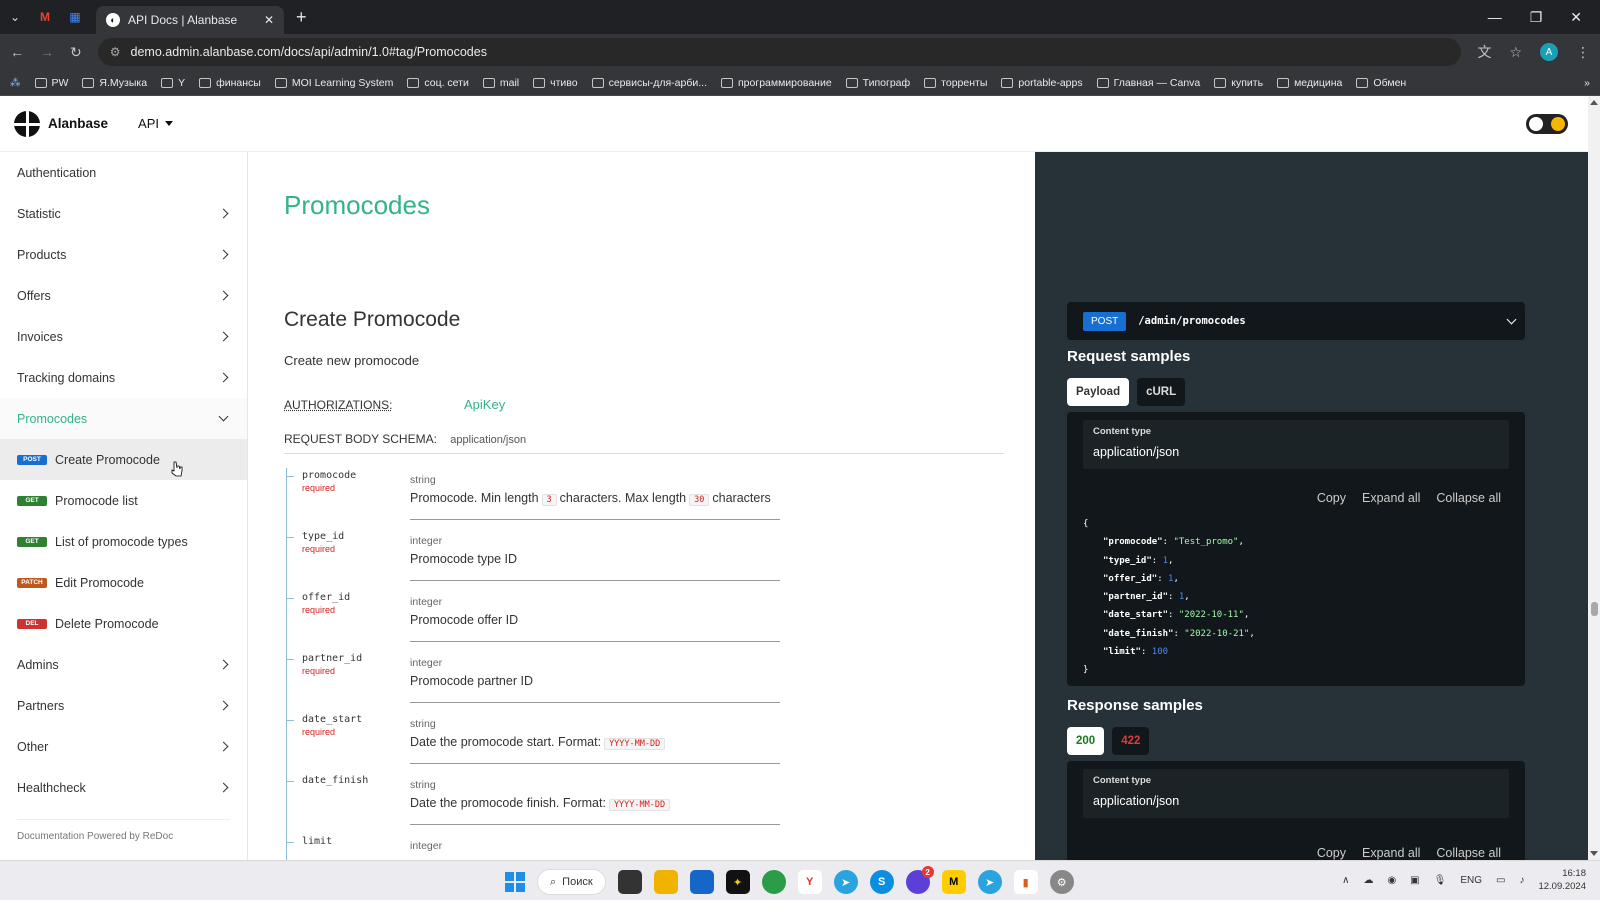 This screenshot has width=1600, height=900. Describe the element at coordinates (17, 52) in the screenshot. I see `back-icon: ←` at that location.